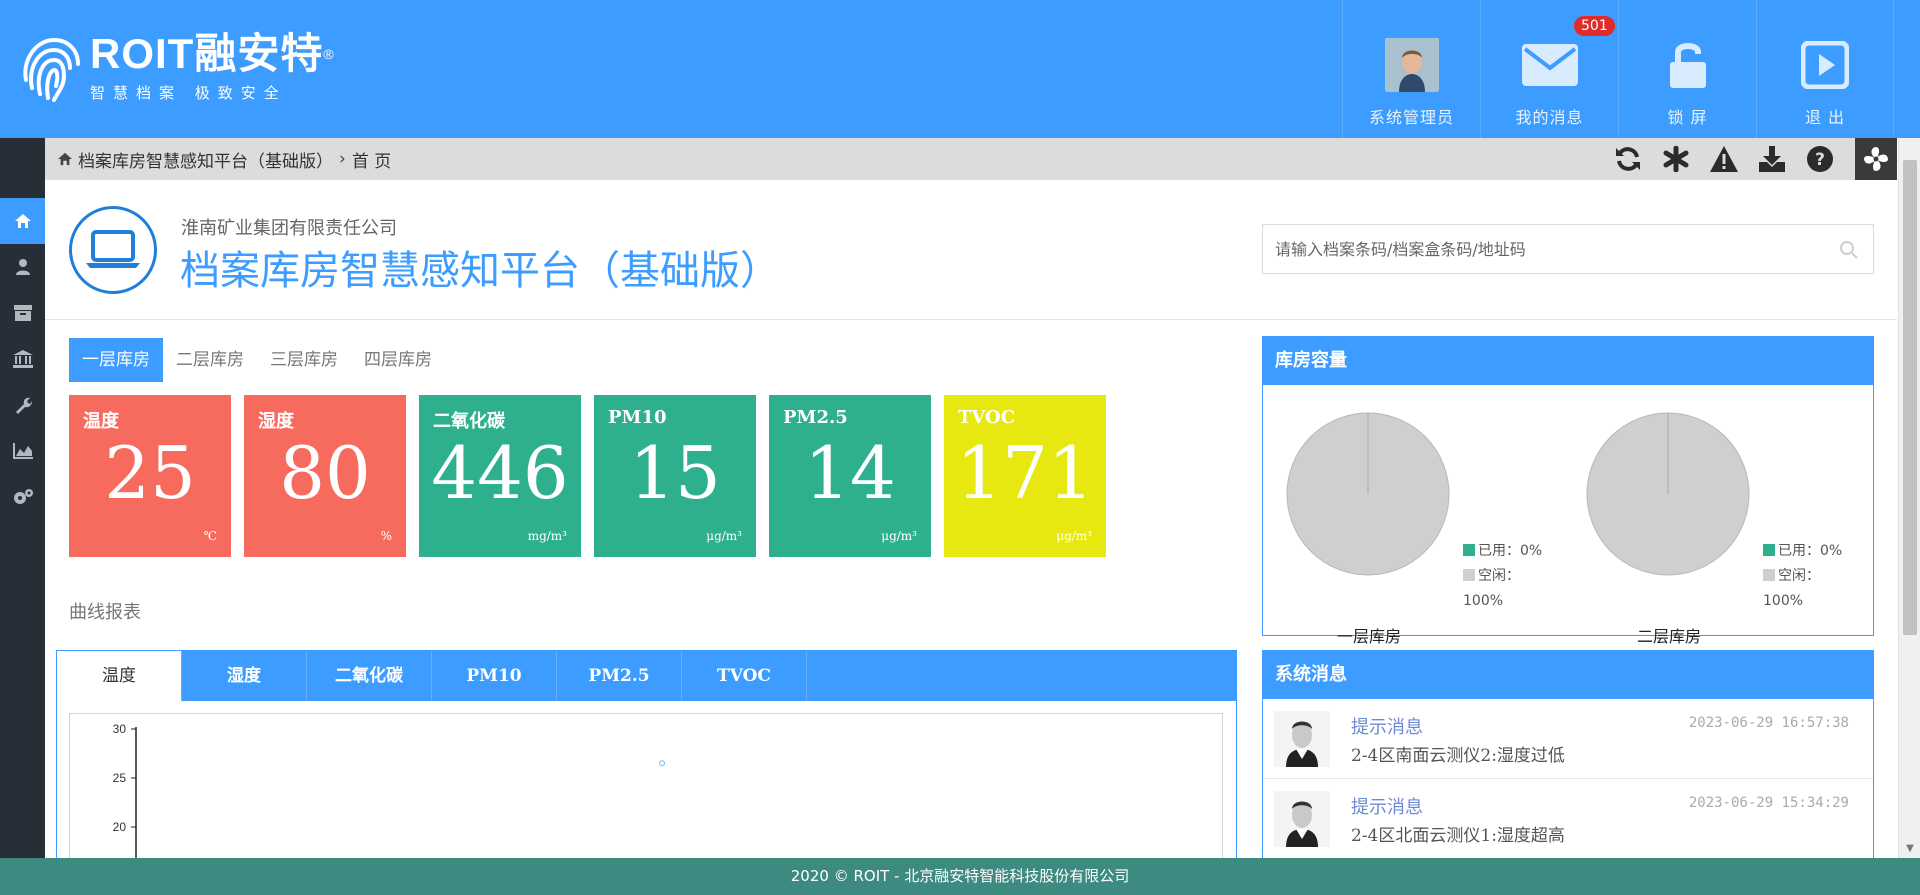 Image resolution: width=1920 pixels, height=895 pixels. I want to click on home-icon, so click(22, 221).